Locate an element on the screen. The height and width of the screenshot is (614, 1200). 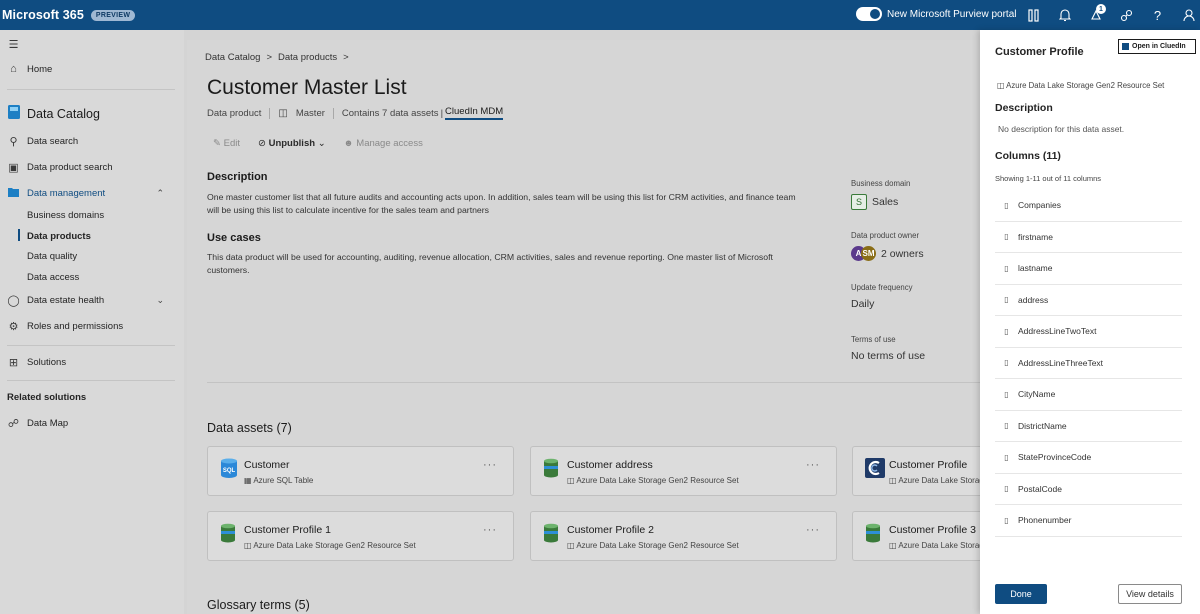
chevron-down-icon: ⌄ is located at coordinates (160, 300).